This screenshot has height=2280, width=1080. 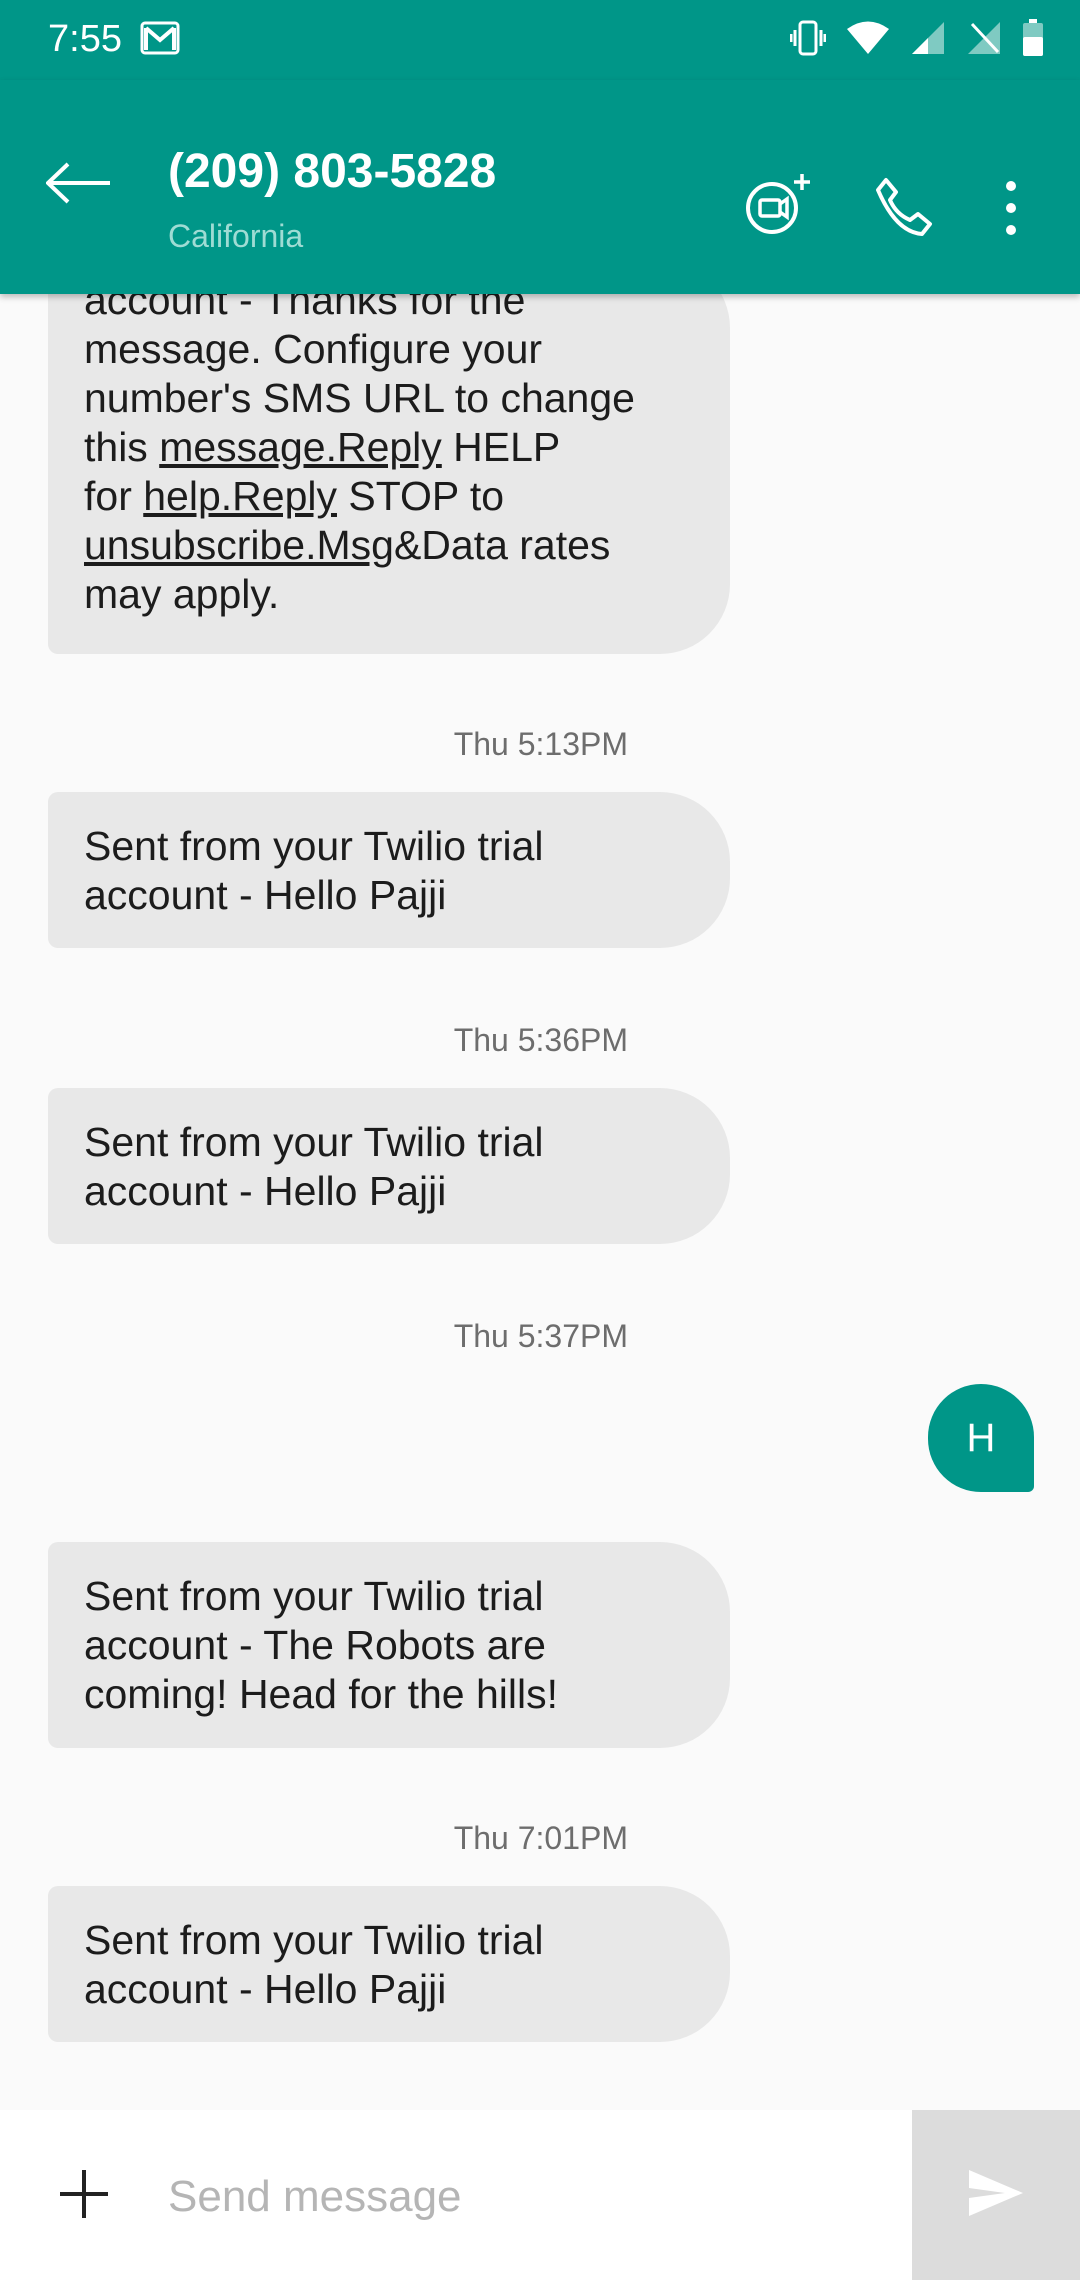 What do you see at coordinates (122, 447) in the screenshot?
I see `message-text: this` at bounding box center [122, 447].